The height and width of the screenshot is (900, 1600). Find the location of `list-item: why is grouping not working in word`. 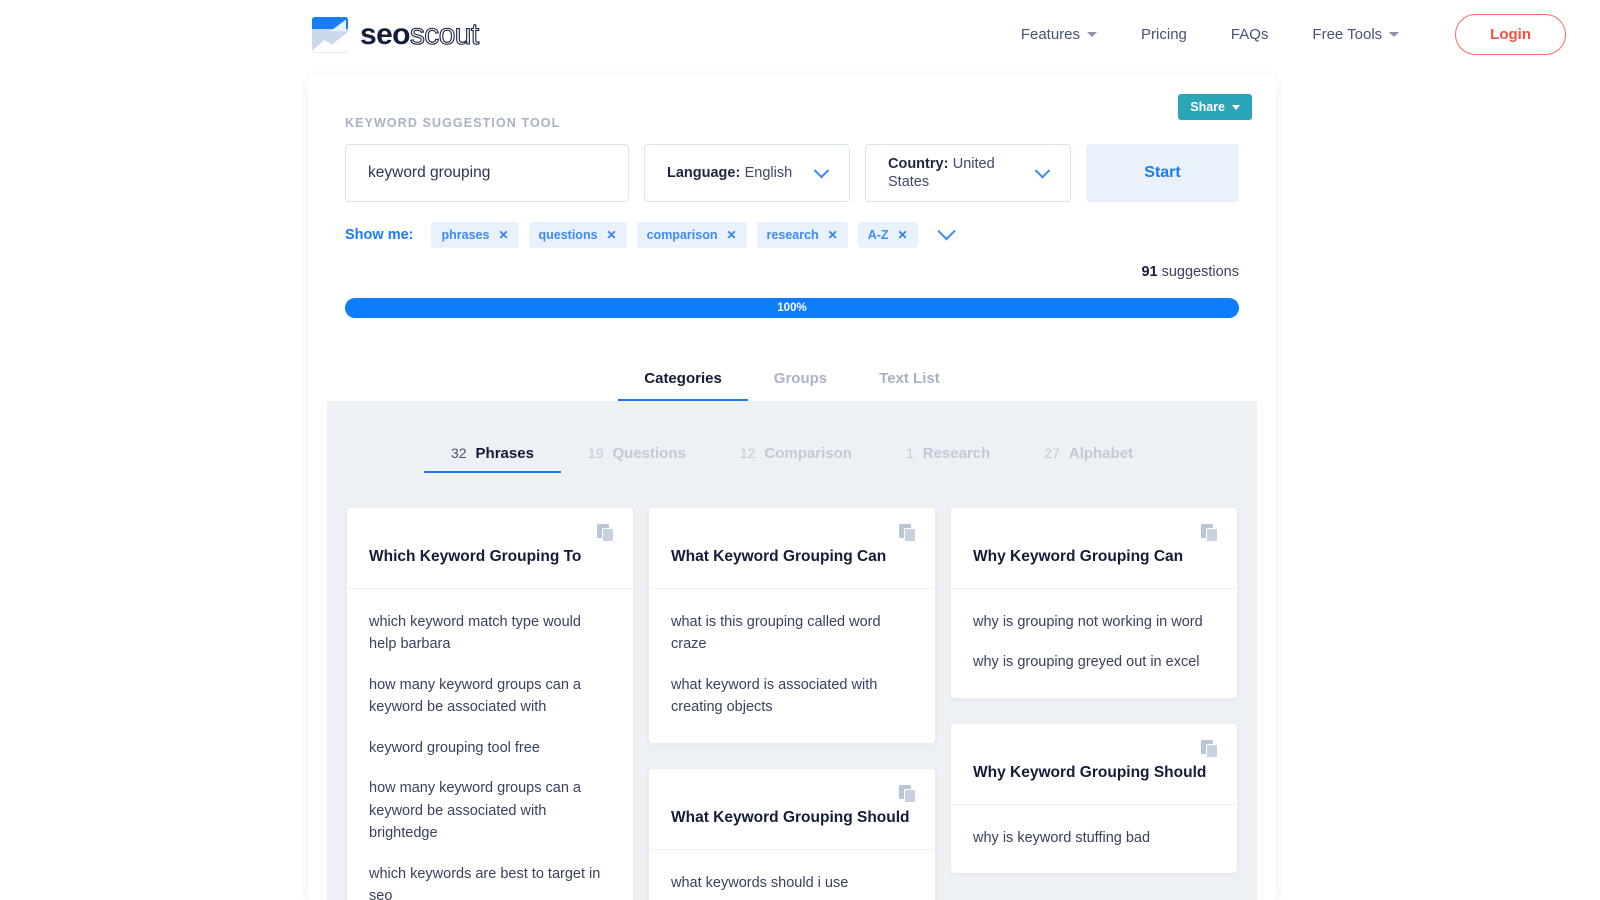

list-item: why is grouping not working in word is located at coordinates (1094, 622).